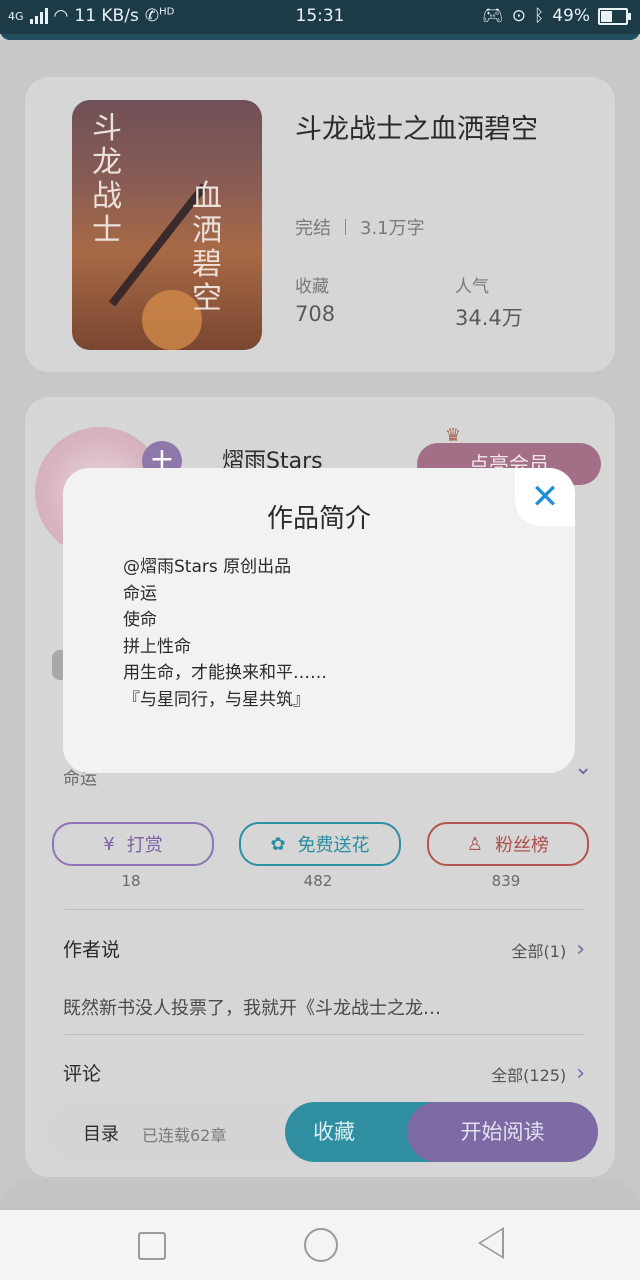  I want to click on meta-divider, so click(345, 227).